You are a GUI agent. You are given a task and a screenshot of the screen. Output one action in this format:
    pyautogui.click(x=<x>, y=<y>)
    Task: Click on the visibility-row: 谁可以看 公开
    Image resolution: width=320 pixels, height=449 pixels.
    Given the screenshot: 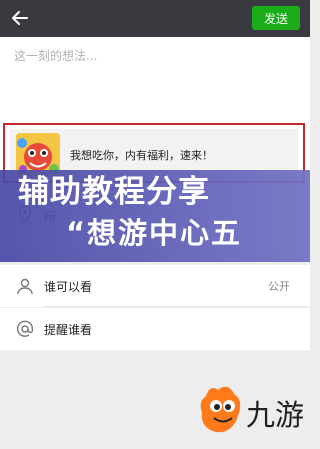 What is the action you would take?
    pyautogui.click(x=155, y=286)
    